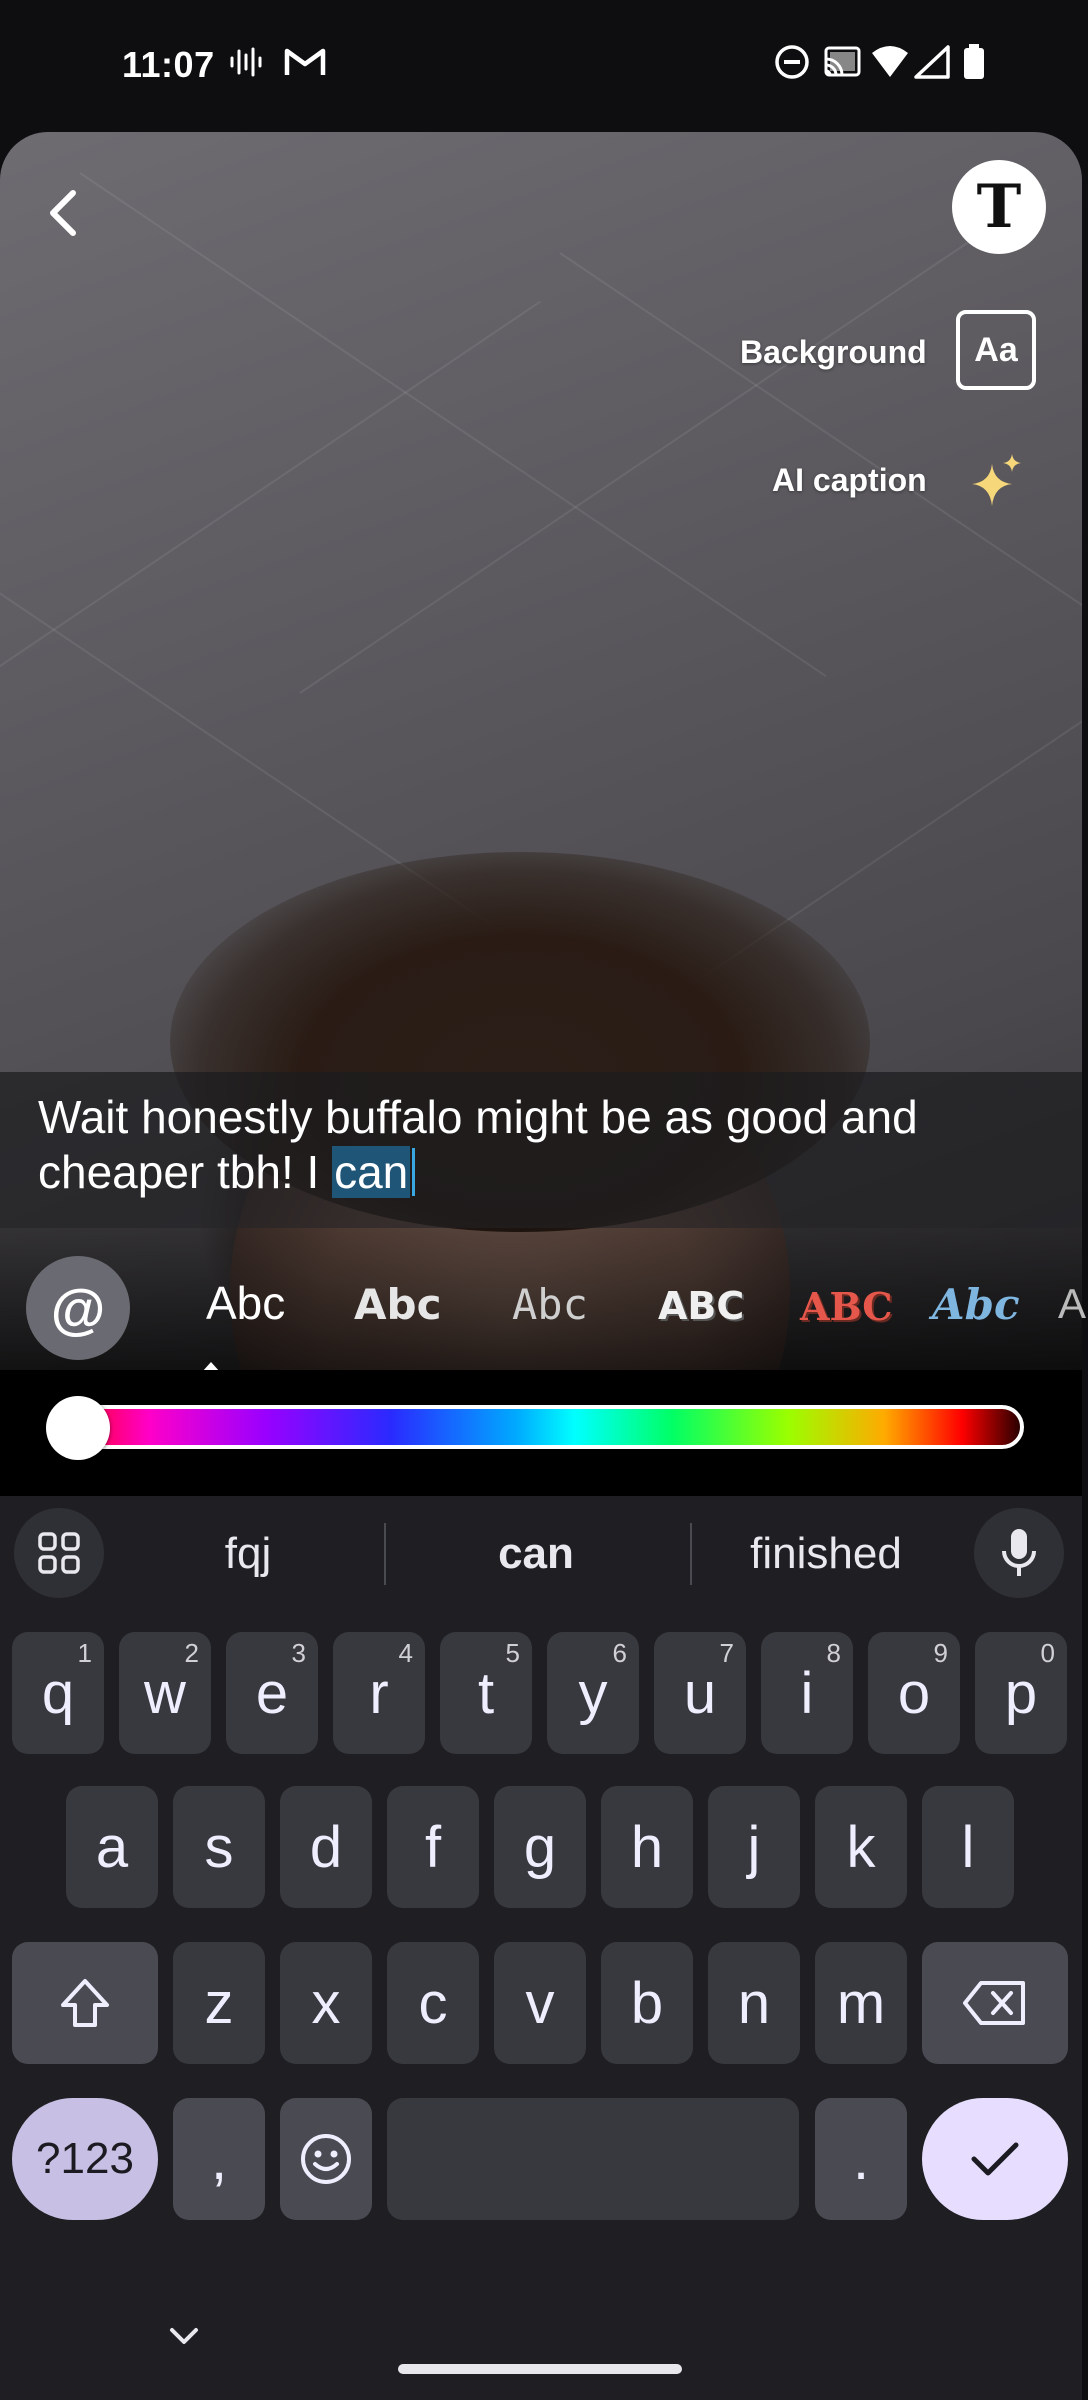 The image size is (1088, 2400). Describe the element at coordinates (861, 2159) in the screenshot. I see `period-key: .` at that location.